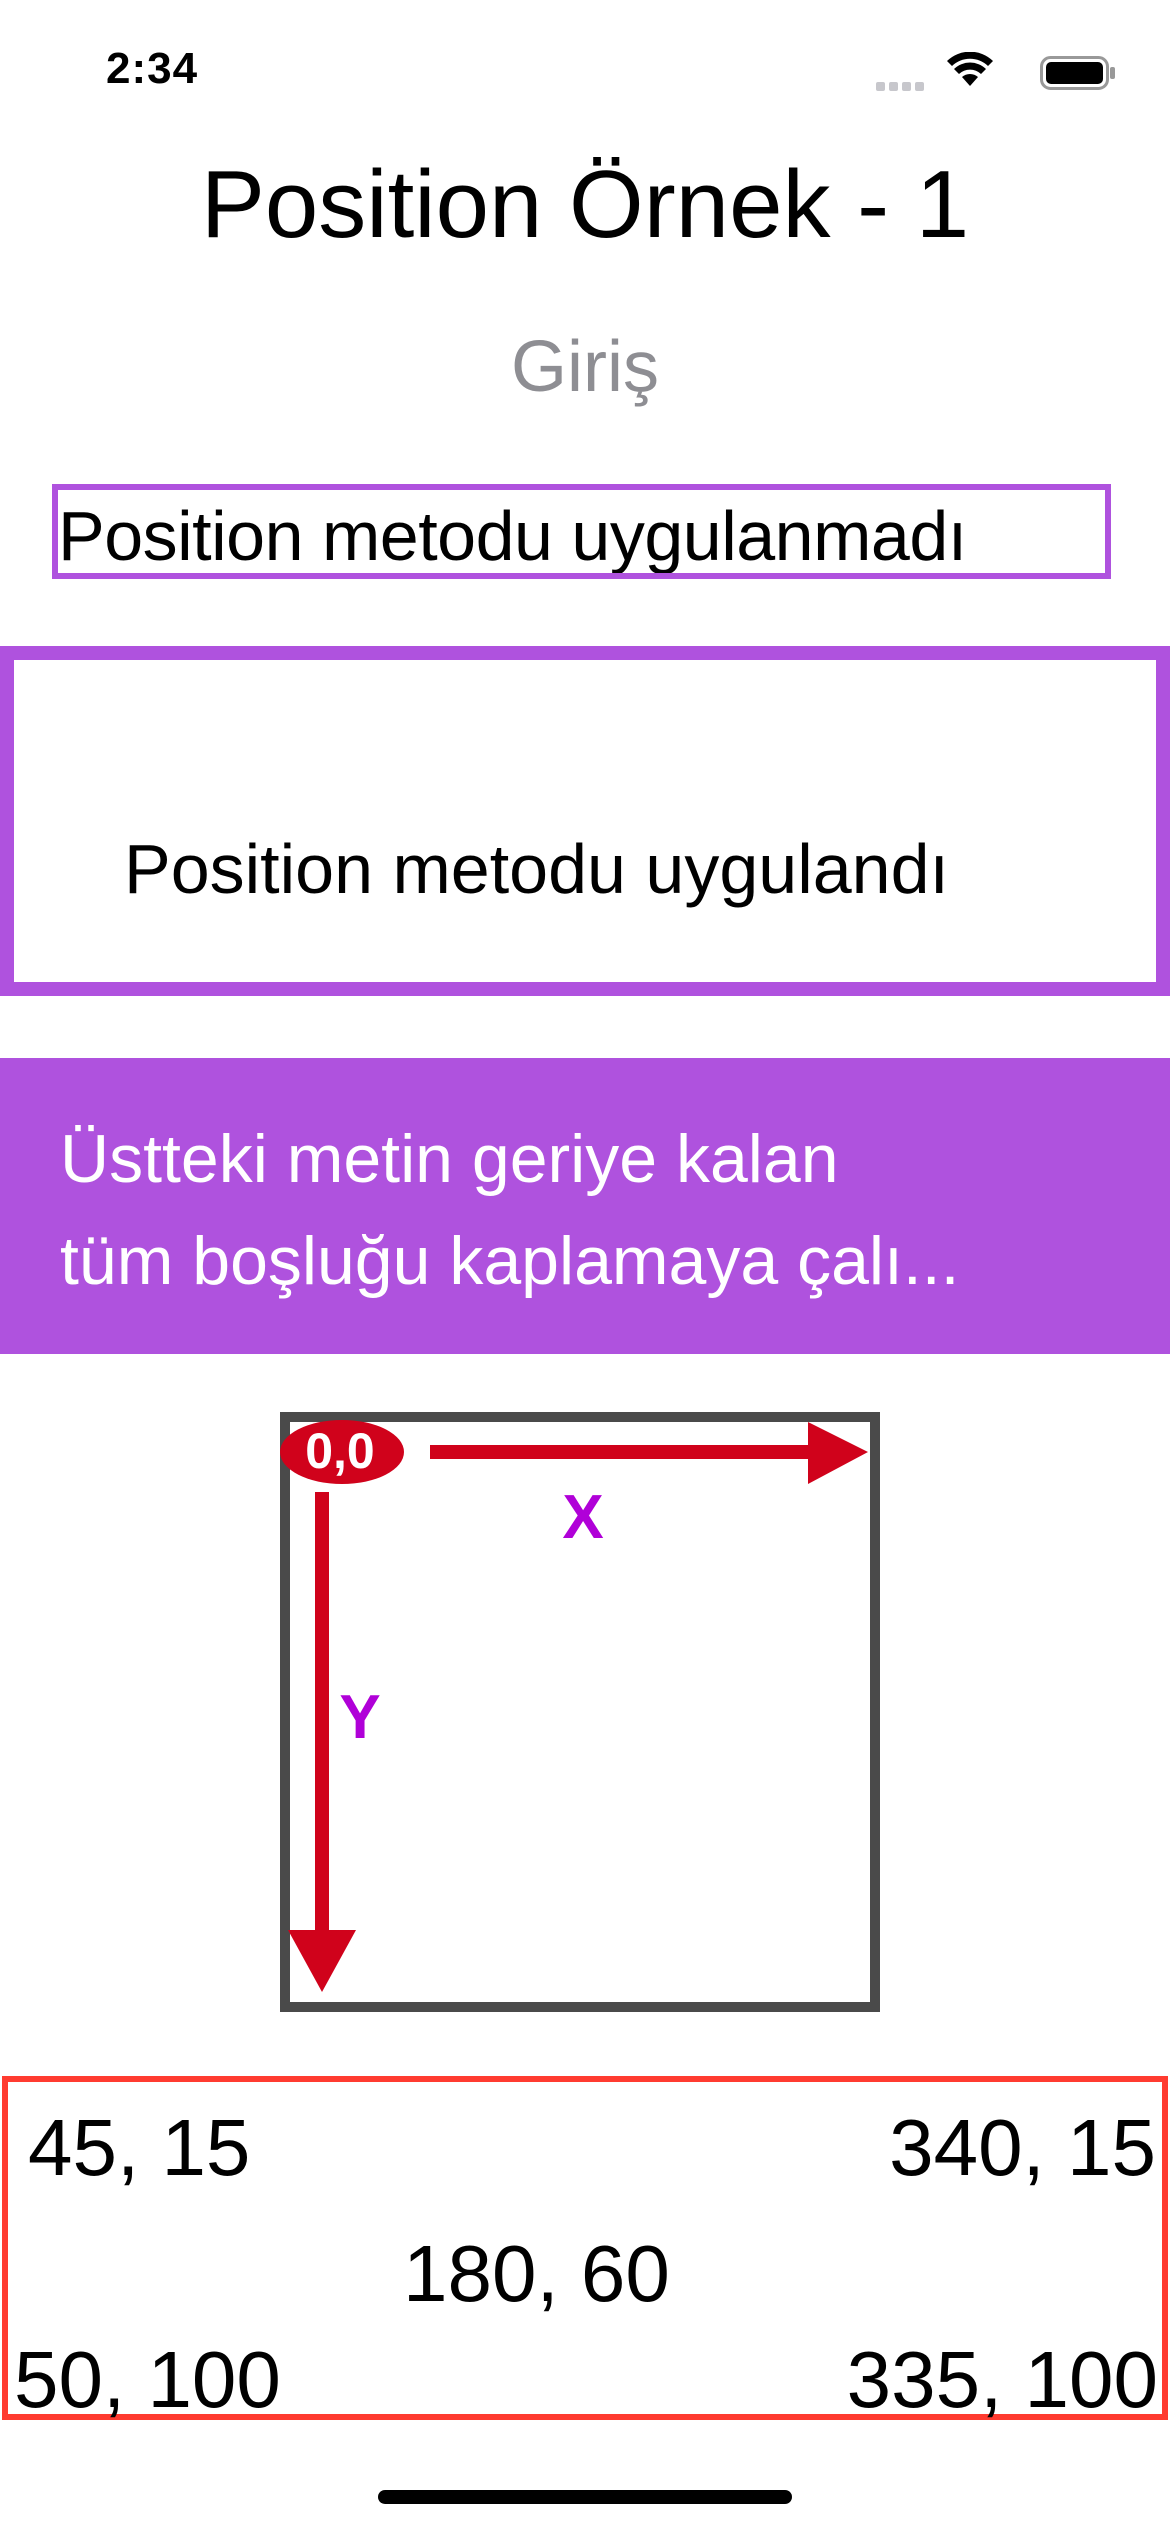 The image size is (1170, 2532). Describe the element at coordinates (585, 204) in the screenshot. I see `page-title: Position Örnek - 1` at that location.